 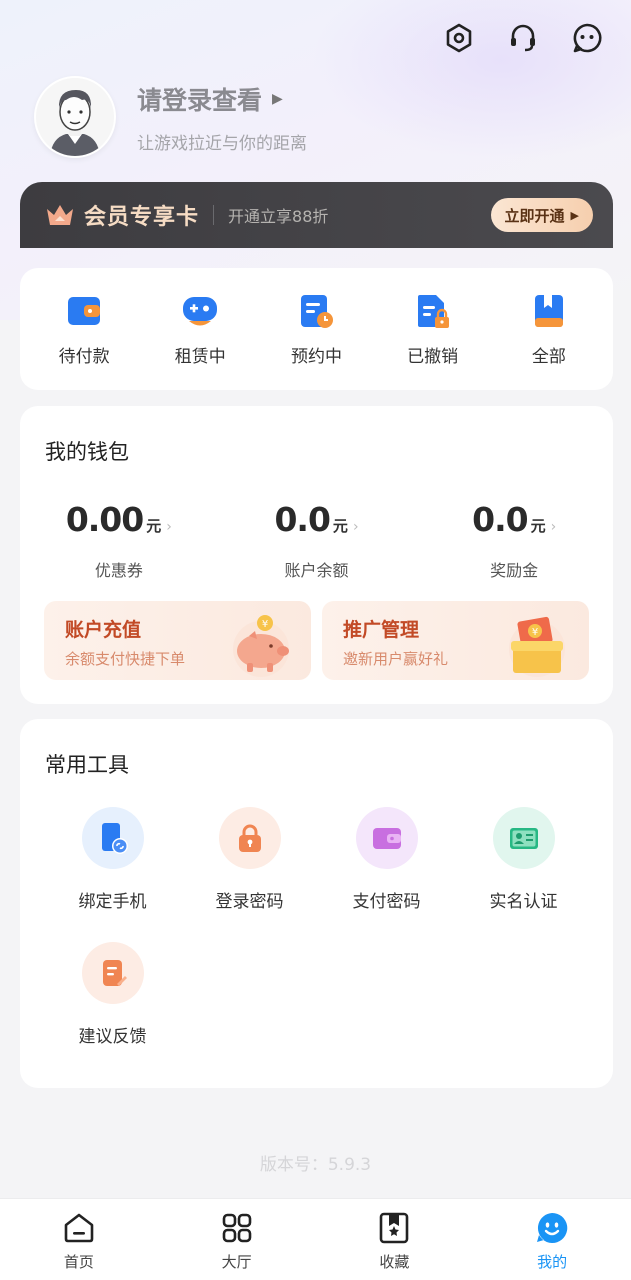 I want to click on order-label: 全部, so click(x=548, y=356).